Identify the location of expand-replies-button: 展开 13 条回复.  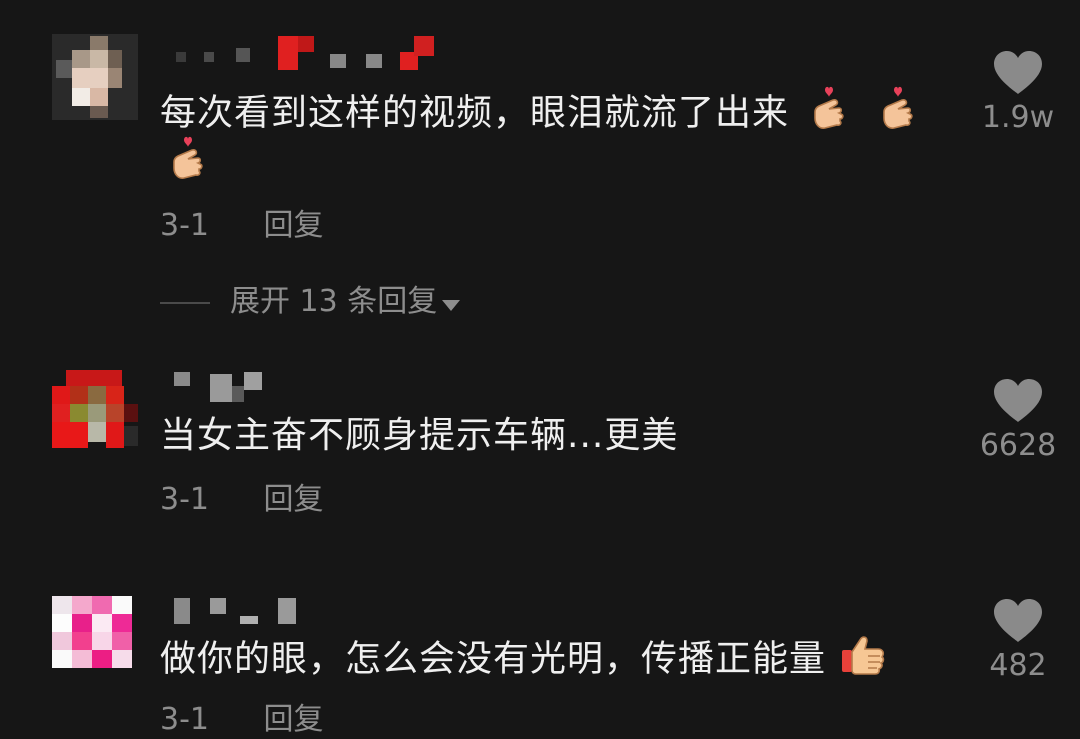
(310, 298).